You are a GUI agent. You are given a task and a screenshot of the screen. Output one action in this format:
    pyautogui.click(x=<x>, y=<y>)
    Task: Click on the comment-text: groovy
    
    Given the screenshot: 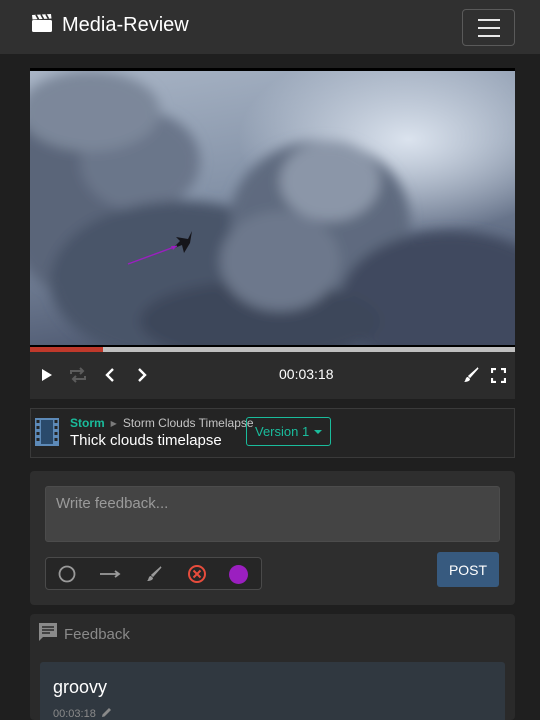 What is the action you would take?
    pyautogui.click(x=80, y=687)
    